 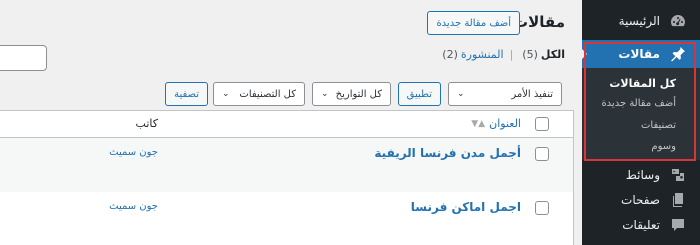 What do you see at coordinates (553, 54) in the screenshot?
I see `filter-all-link: الكل` at bounding box center [553, 54].